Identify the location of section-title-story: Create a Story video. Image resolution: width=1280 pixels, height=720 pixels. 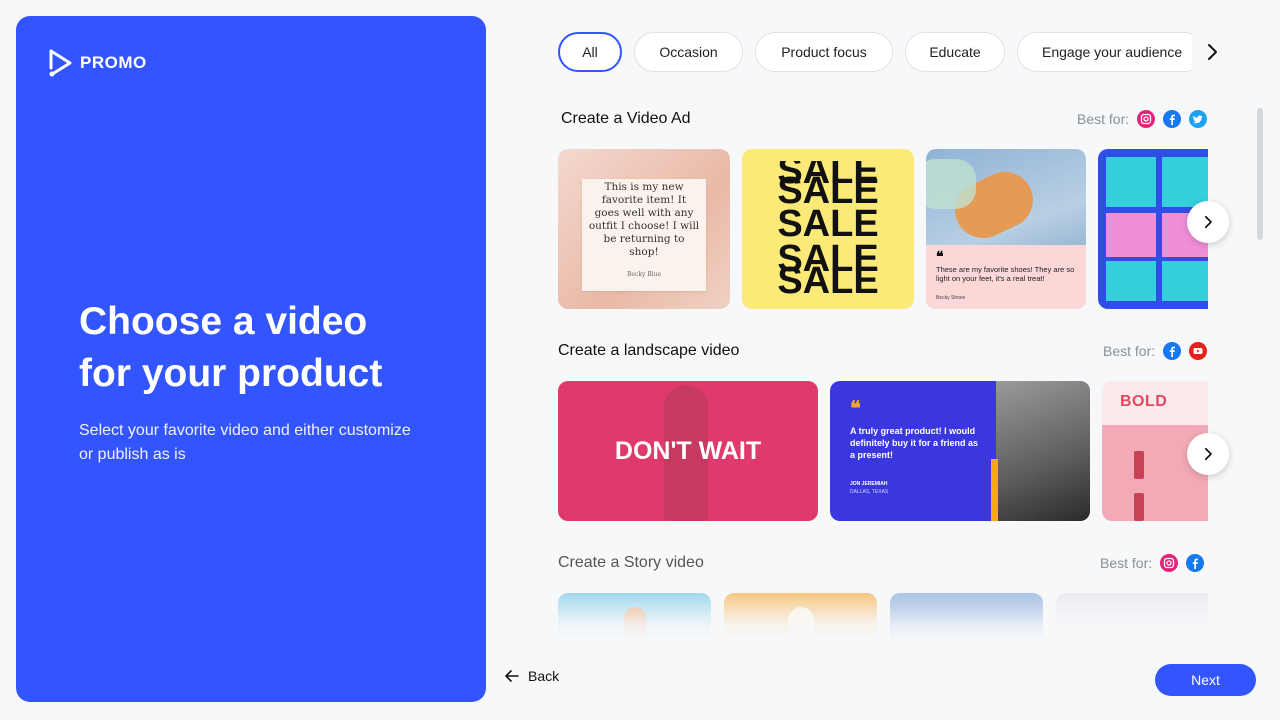
(631, 562).